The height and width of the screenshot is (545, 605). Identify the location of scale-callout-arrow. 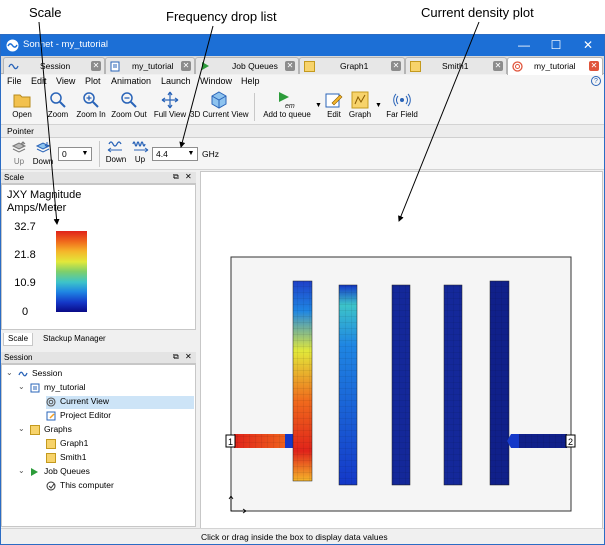
(49, 123).